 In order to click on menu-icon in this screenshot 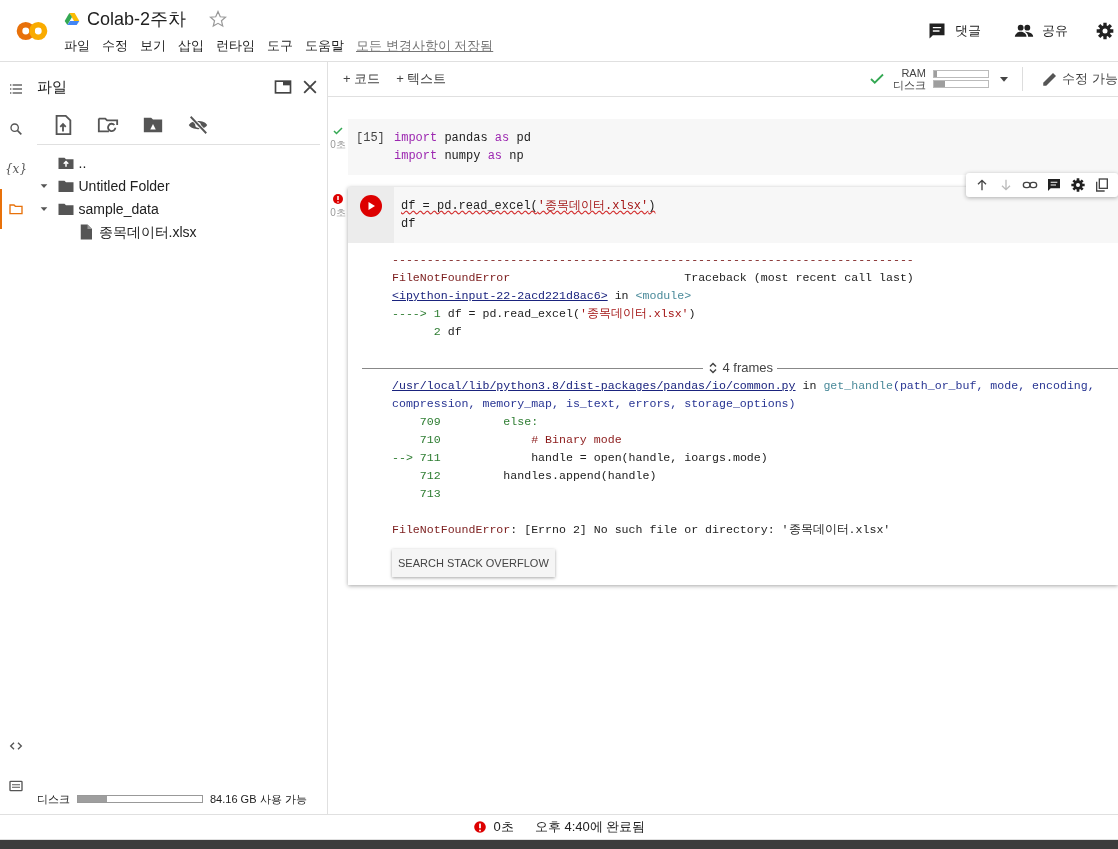, I will do `click(16, 89)`.